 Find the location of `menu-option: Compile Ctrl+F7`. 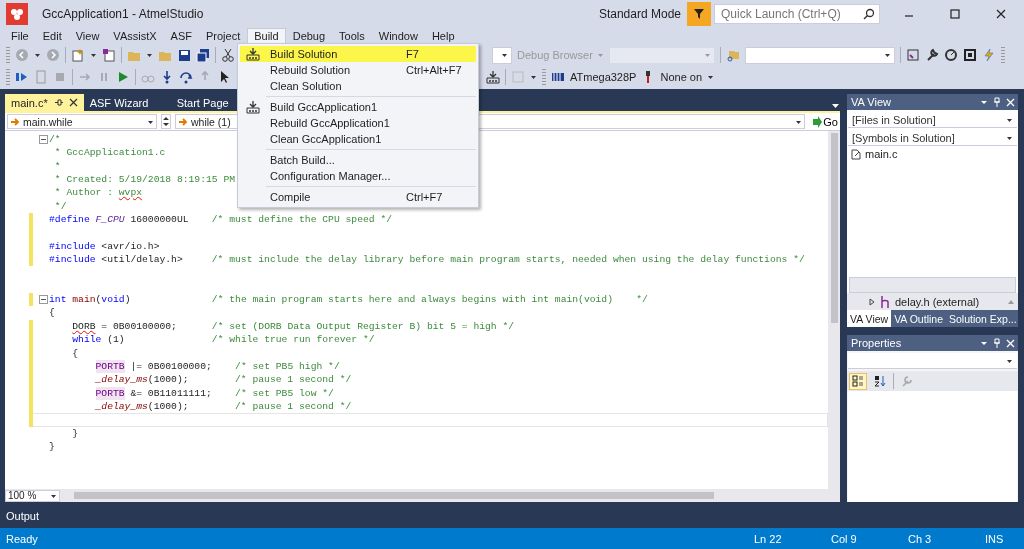

menu-option: Compile Ctrl+F7 is located at coordinates (358, 197).